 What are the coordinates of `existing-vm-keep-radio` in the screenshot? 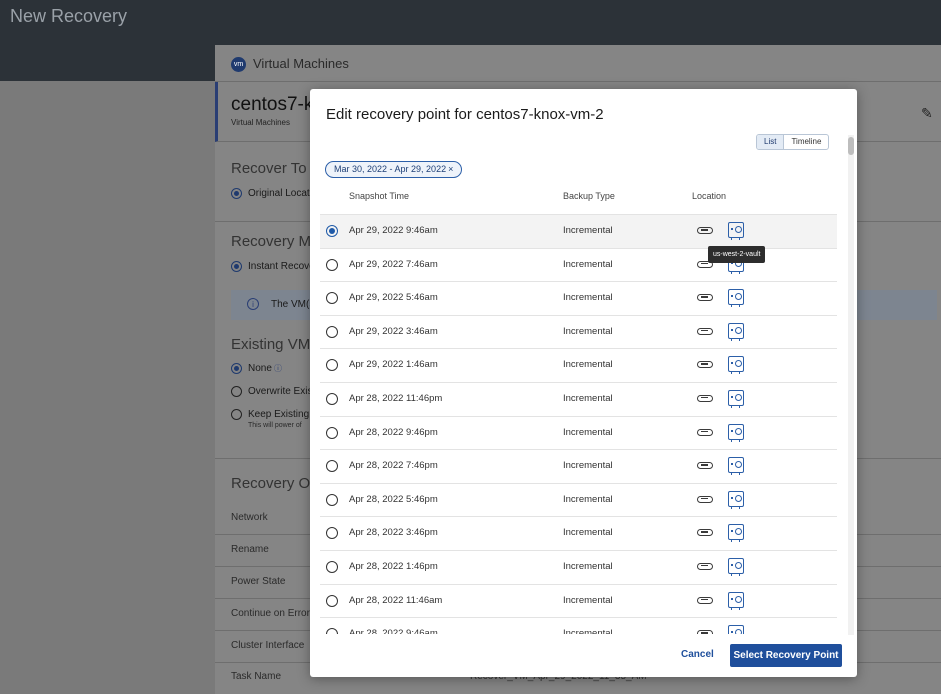 It's located at (236, 414).